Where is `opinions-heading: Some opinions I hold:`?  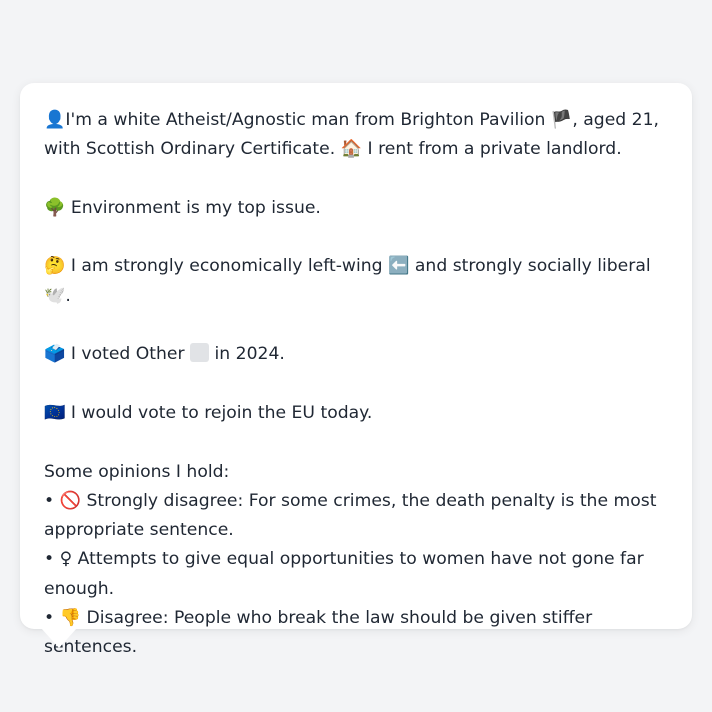
opinions-heading: Some opinions I hold: is located at coordinates (137, 471).